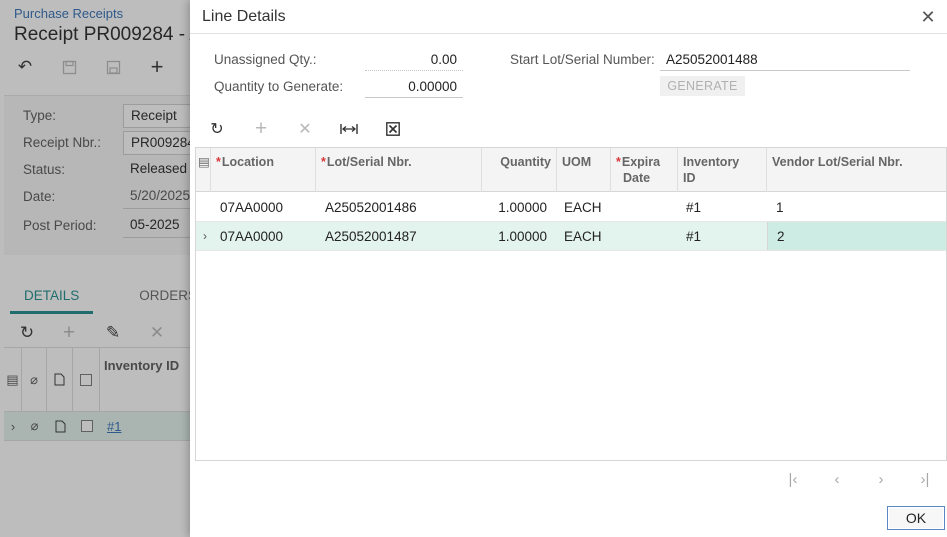 The height and width of the screenshot is (537, 947). I want to click on expiration-date-header: *Expira Date, so click(644, 170).